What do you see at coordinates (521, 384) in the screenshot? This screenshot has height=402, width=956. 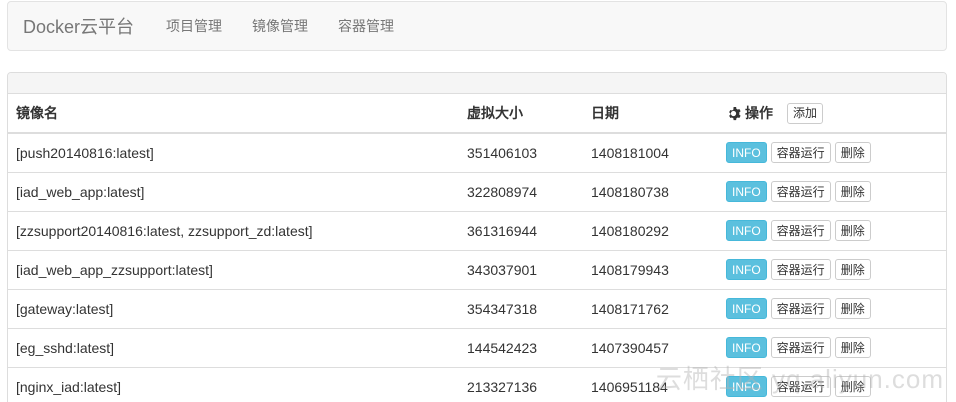 I see `virtual-size-cell: 213327136` at bounding box center [521, 384].